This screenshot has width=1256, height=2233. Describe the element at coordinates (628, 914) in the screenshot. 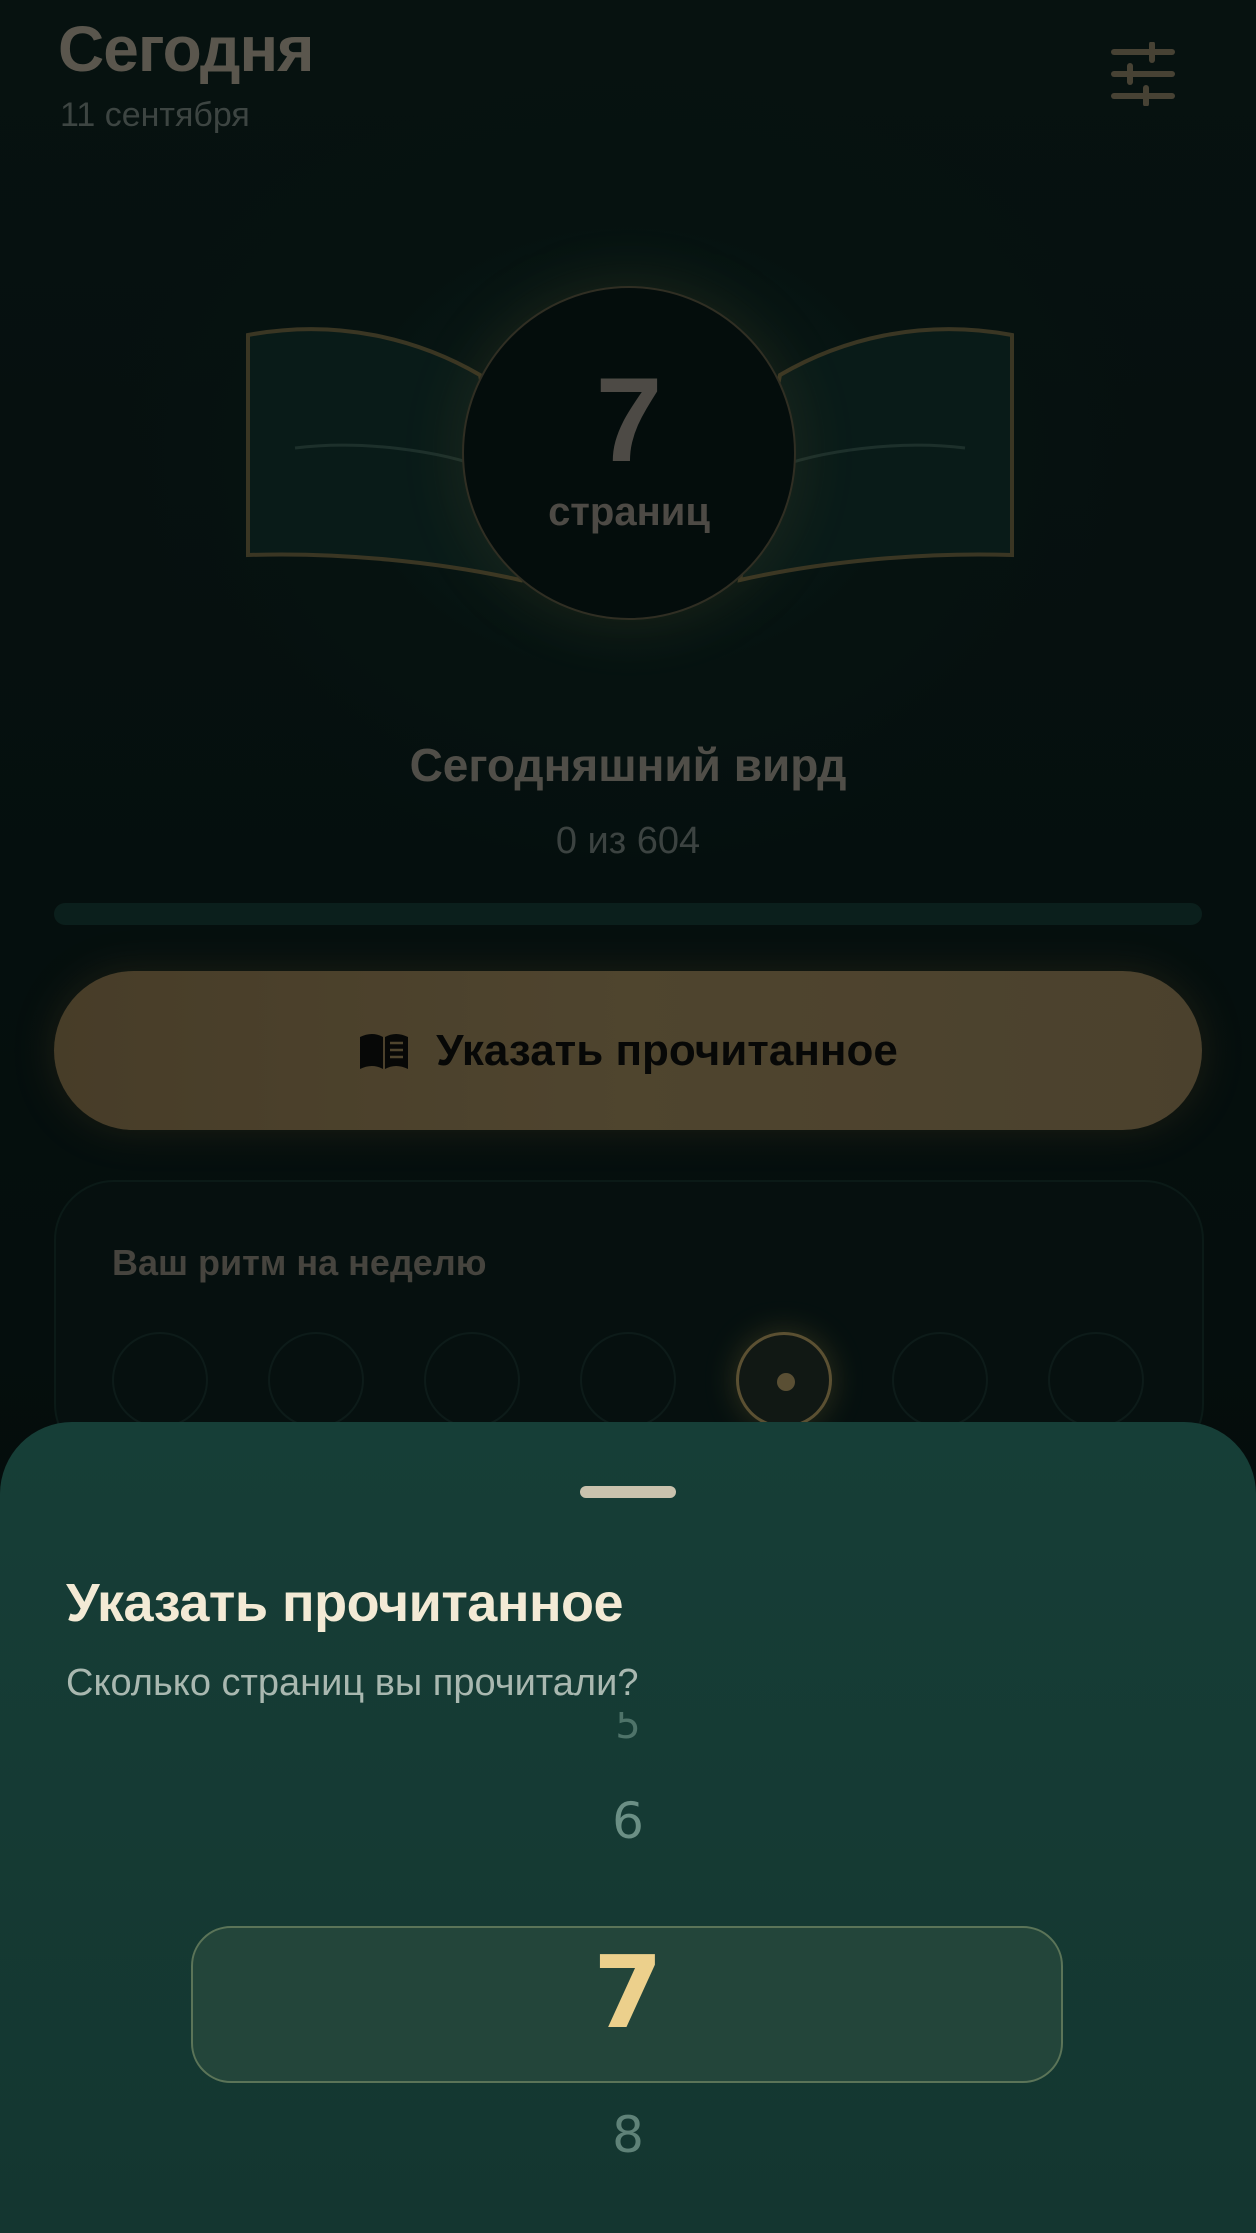

I see `vird-progress-bar` at that location.